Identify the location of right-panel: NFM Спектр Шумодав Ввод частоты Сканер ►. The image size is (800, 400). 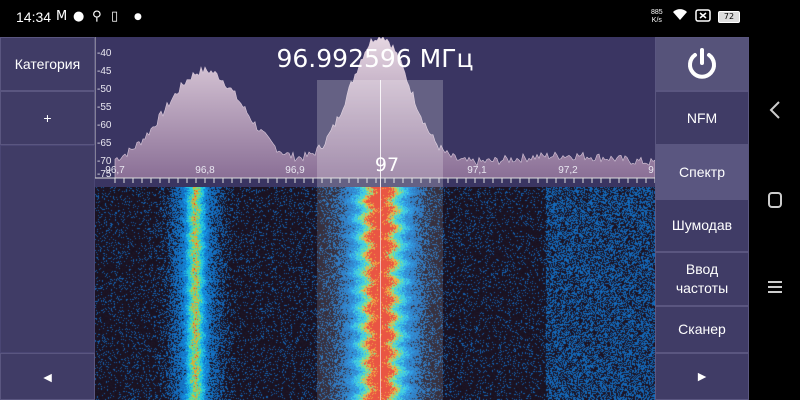
(702, 218).